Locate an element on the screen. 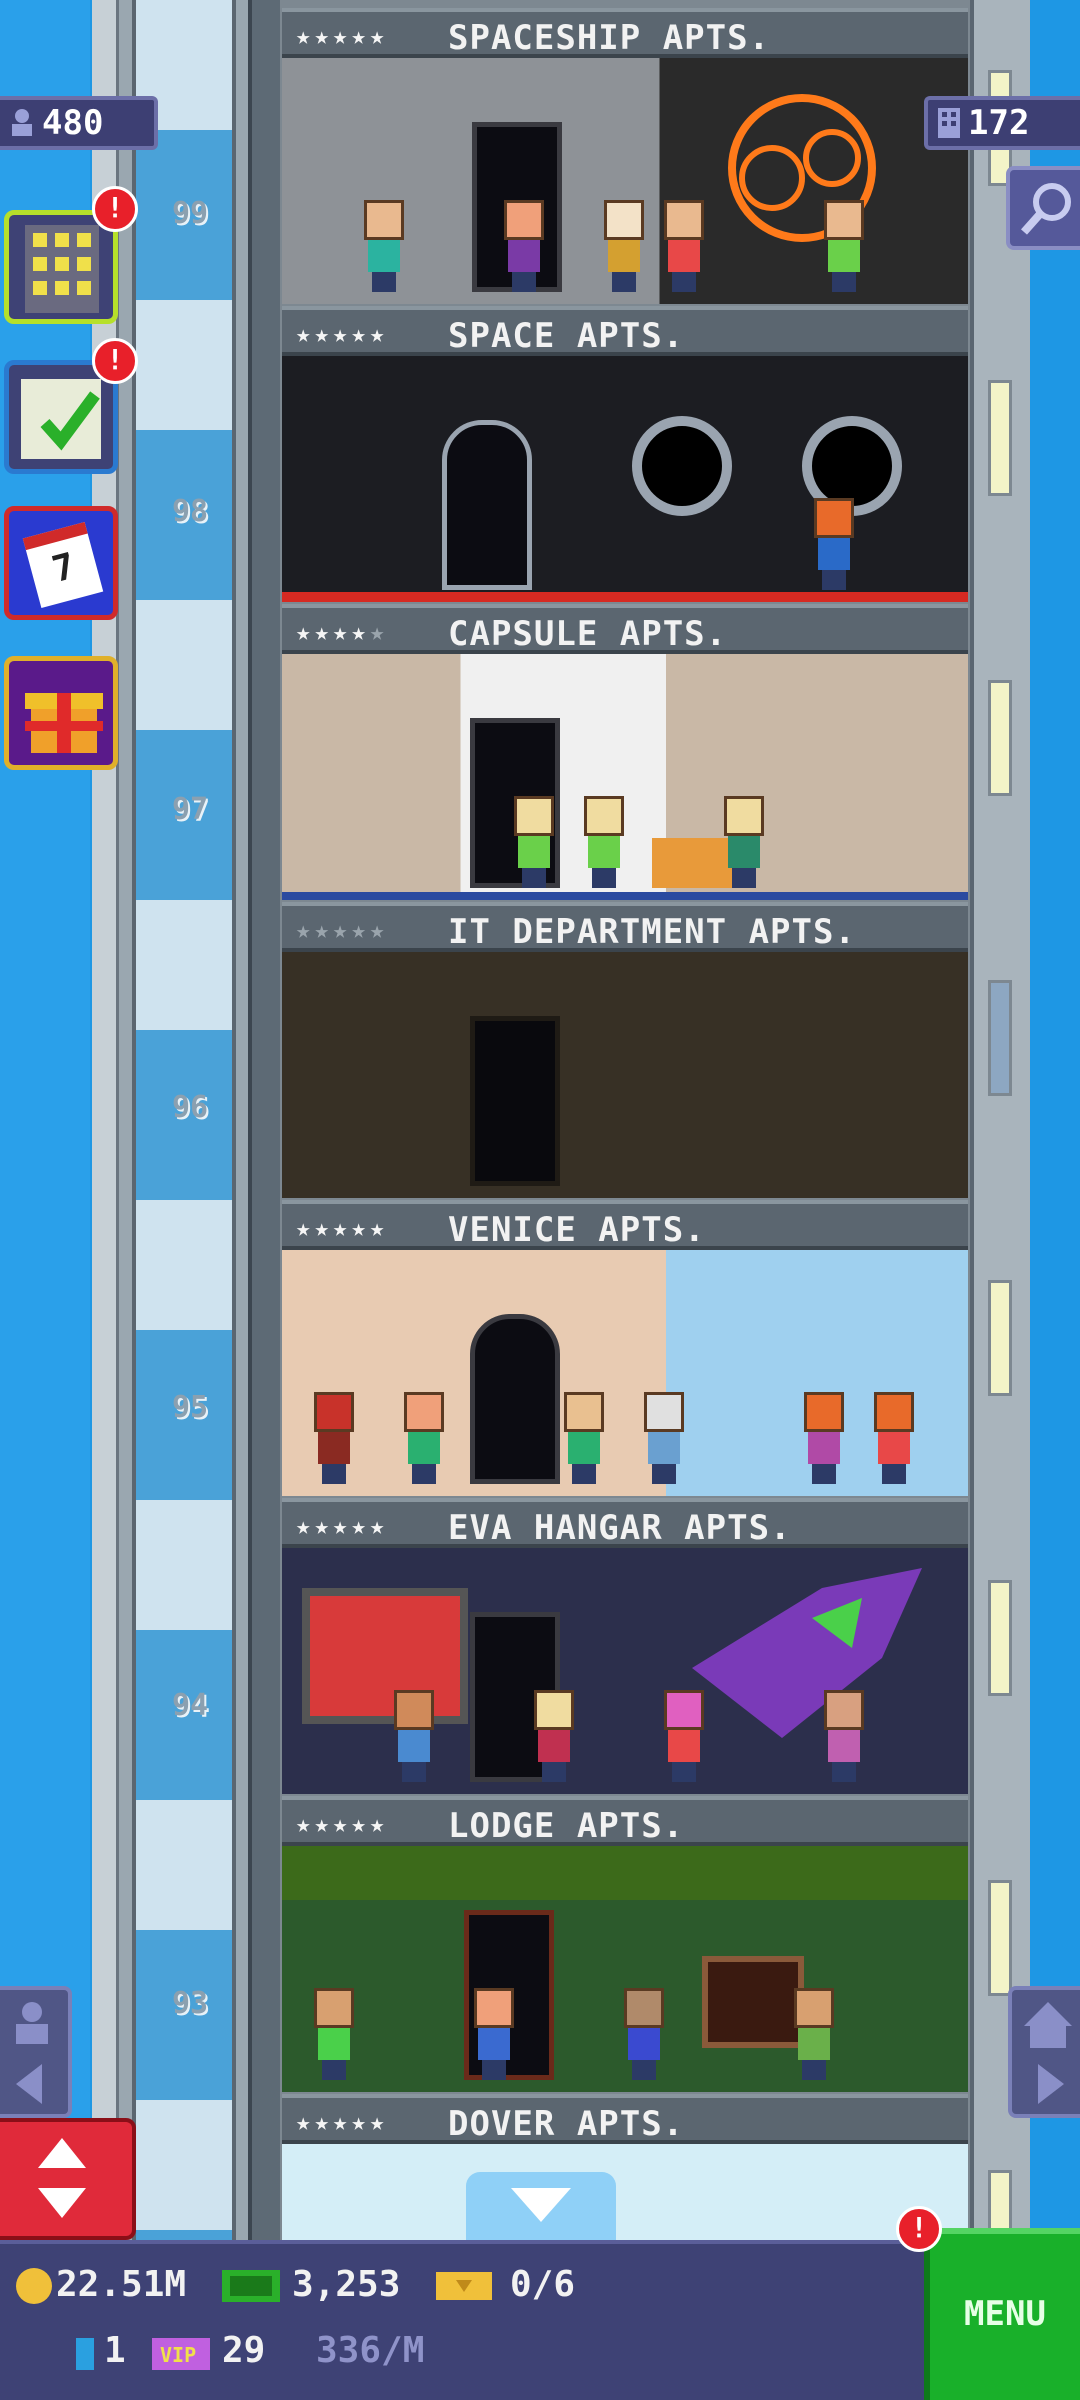  floors-badge: 172 is located at coordinates (1002, 123).